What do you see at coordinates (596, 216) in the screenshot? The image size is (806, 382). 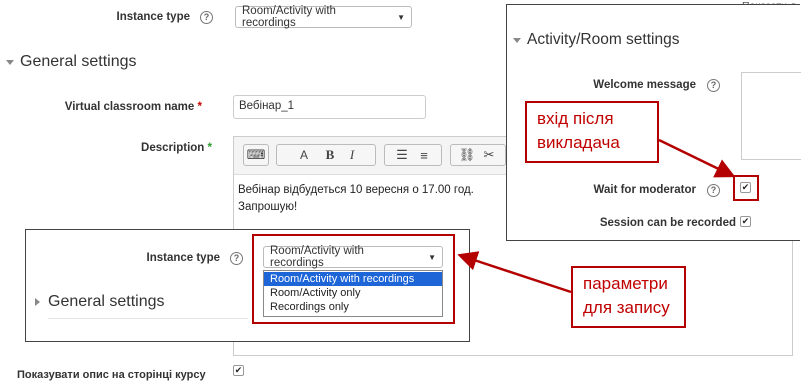 I see `annotation-arrows` at bounding box center [596, 216].